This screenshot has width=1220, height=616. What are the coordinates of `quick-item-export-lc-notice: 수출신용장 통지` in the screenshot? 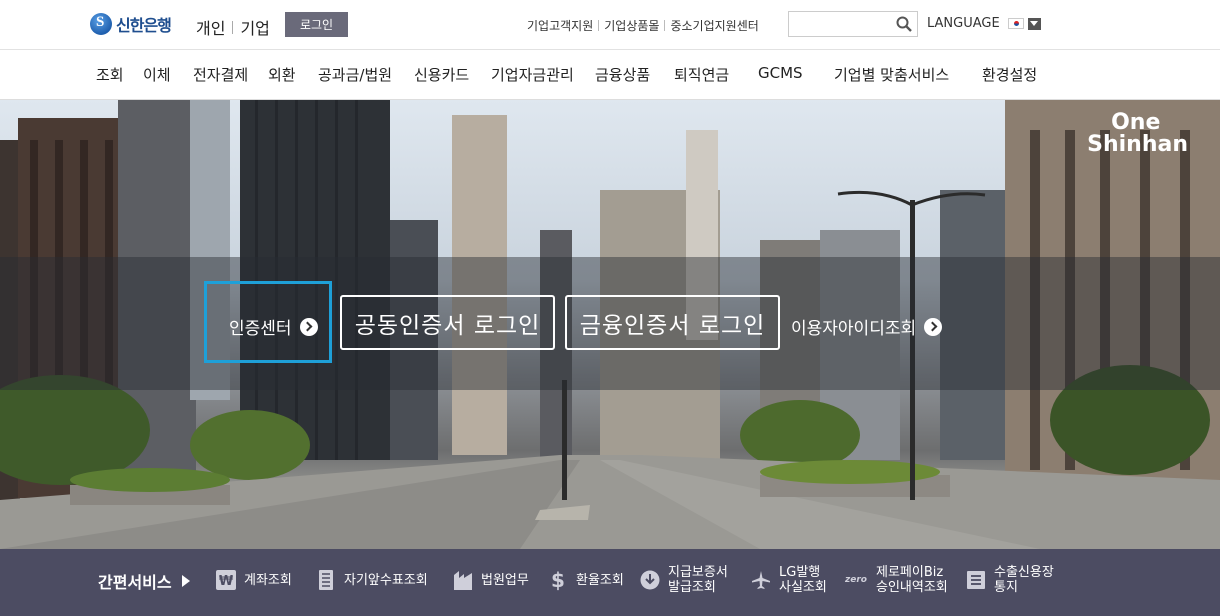 It's located at (1010, 580).